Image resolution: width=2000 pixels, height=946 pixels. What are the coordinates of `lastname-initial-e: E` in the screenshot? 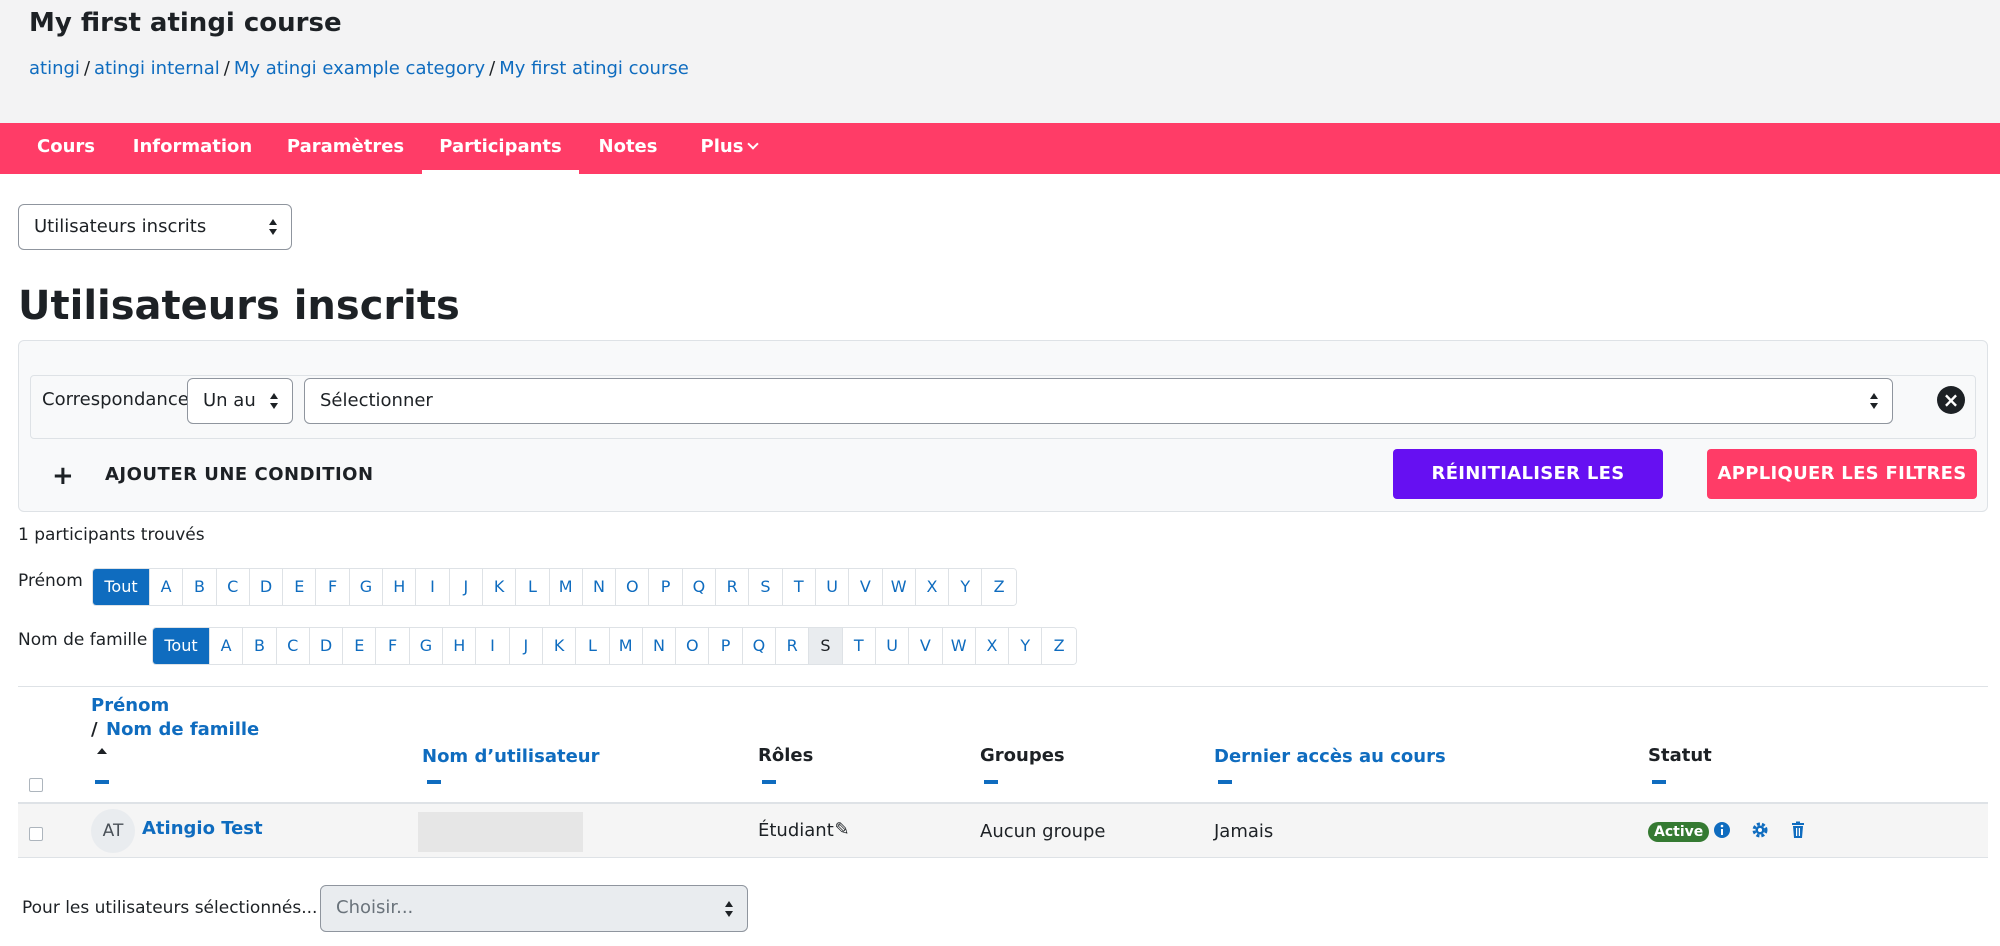 It's located at (360, 646).